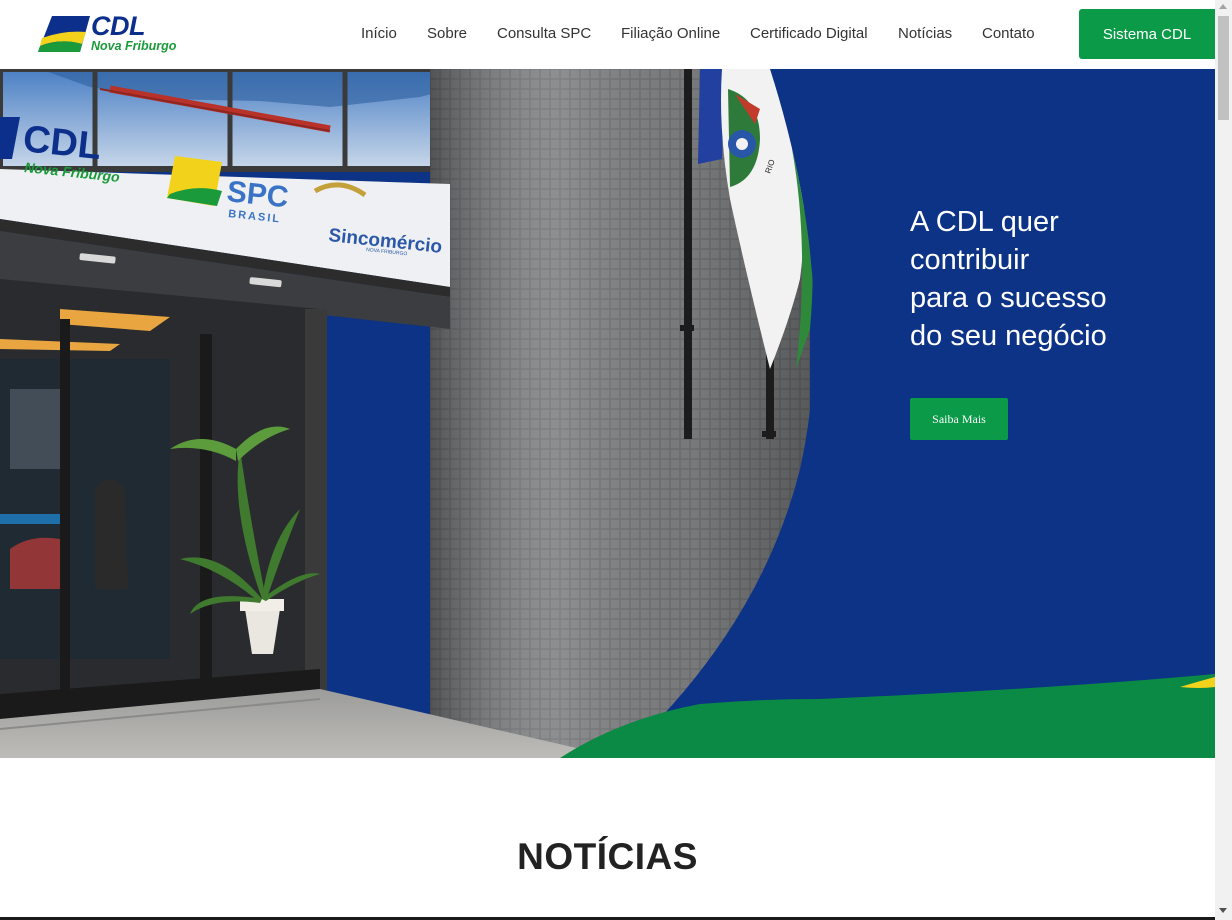 The image size is (1232, 920). What do you see at coordinates (1147, 34) in the screenshot?
I see `sistema-cdl-button: Sistema CDL` at bounding box center [1147, 34].